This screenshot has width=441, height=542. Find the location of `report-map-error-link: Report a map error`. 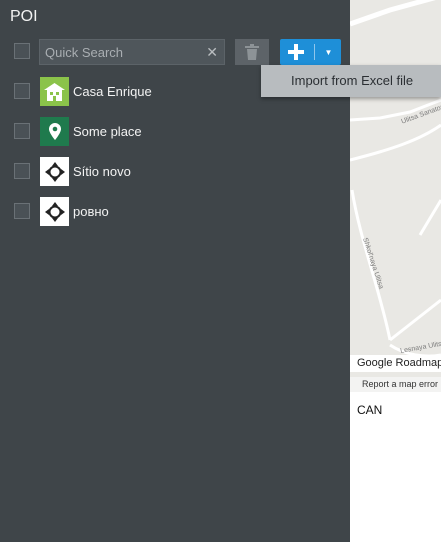

report-map-error-link: Report a map error is located at coordinates (395, 384).